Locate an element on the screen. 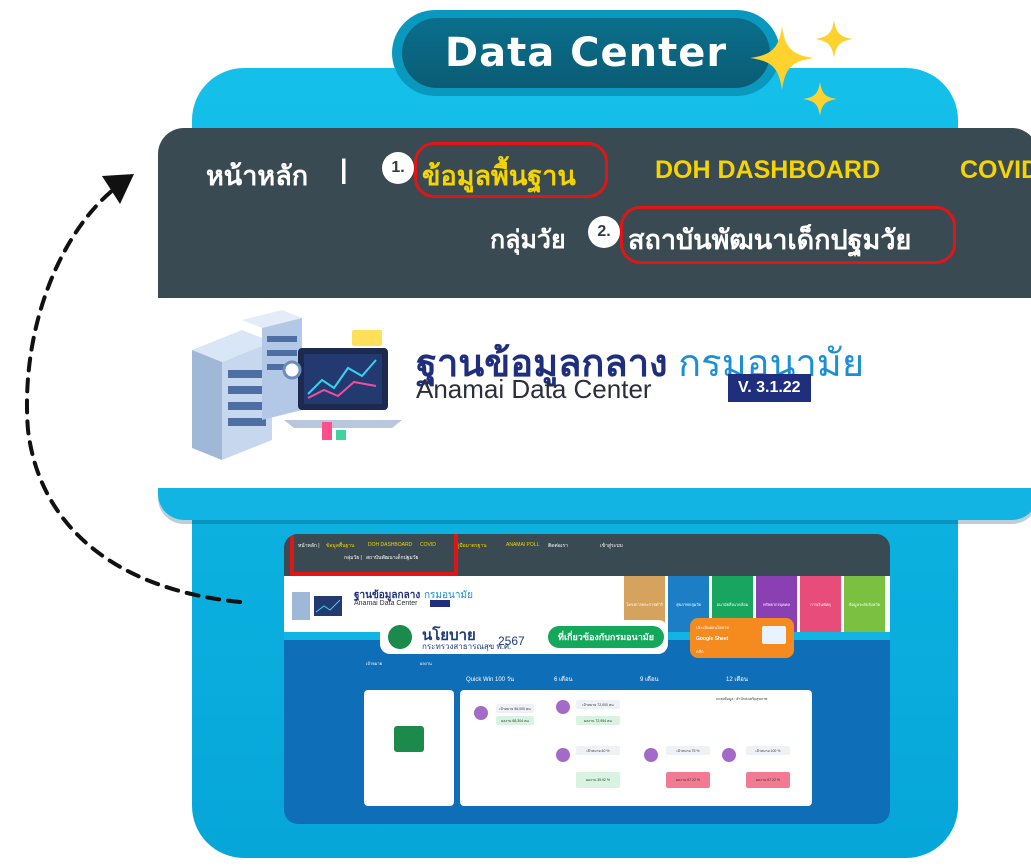 The height and width of the screenshot is (866, 1031). policy-year: 2567 is located at coordinates (511, 641).